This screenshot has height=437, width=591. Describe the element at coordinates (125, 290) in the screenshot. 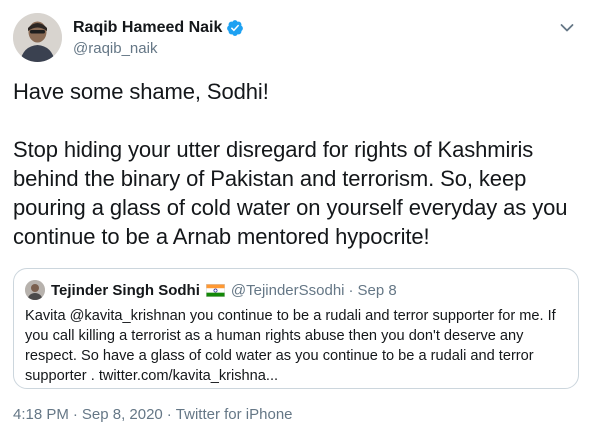

I see `quoted-author-name: Tejinder Singh Sodhi` at that location.